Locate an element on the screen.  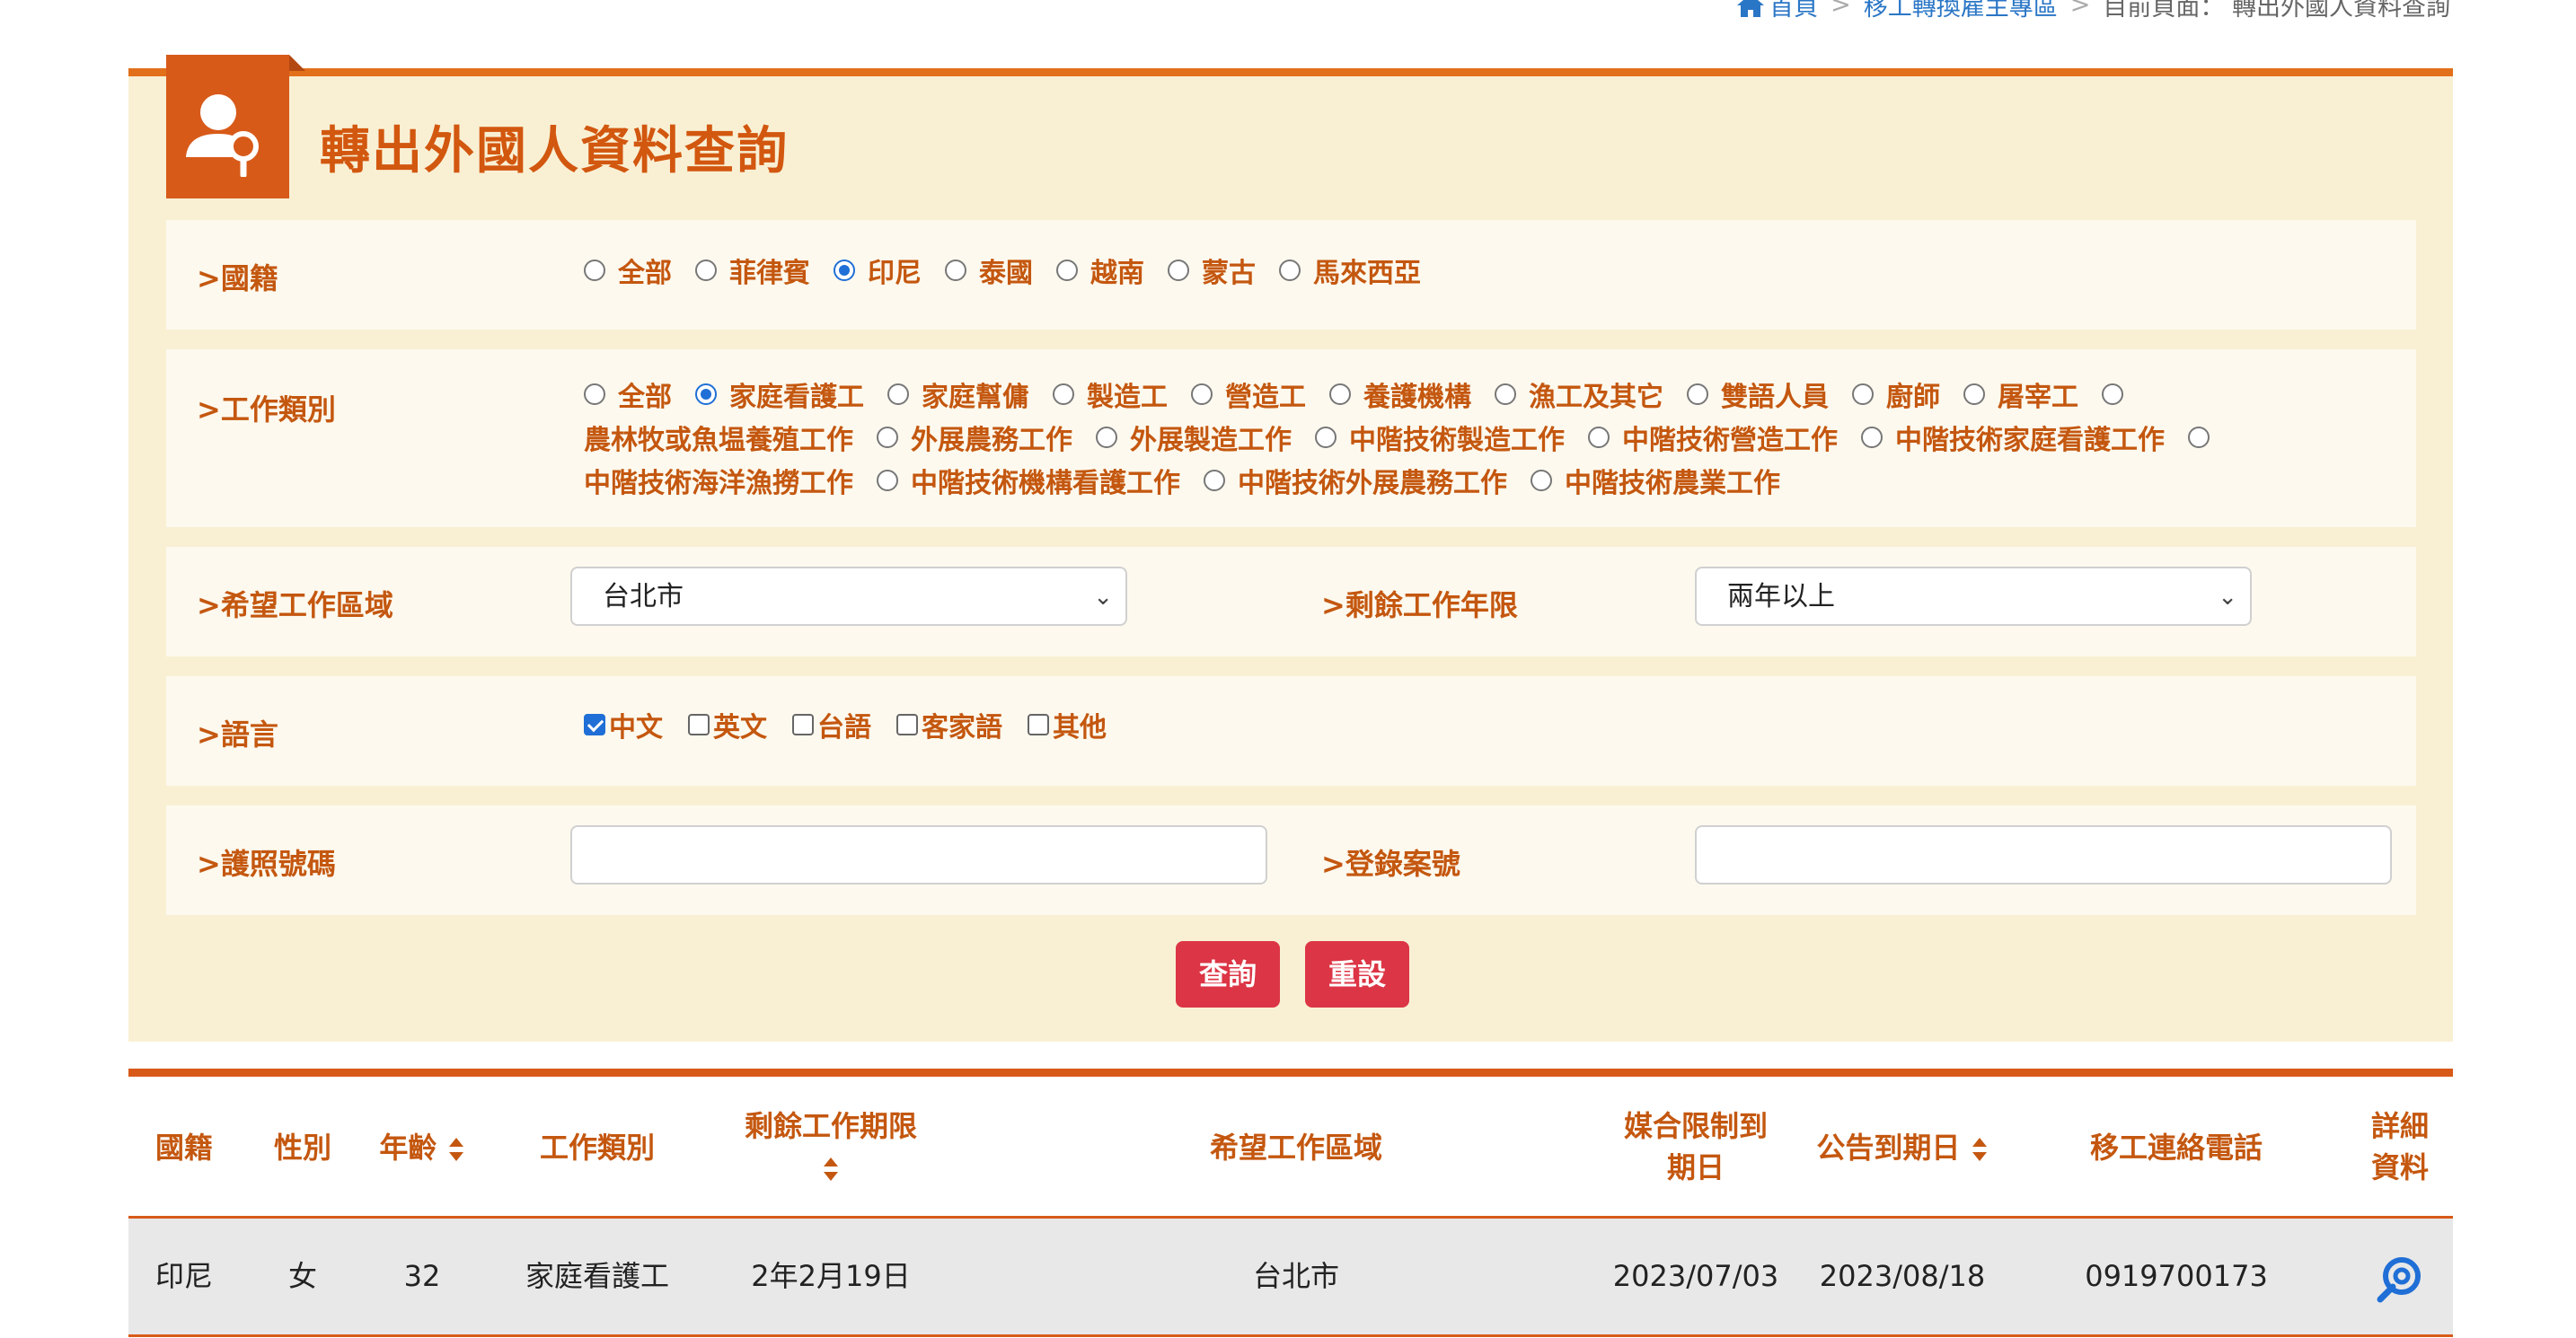
header-announce: 公告到期日 is located at coordinates (1889, 1148).